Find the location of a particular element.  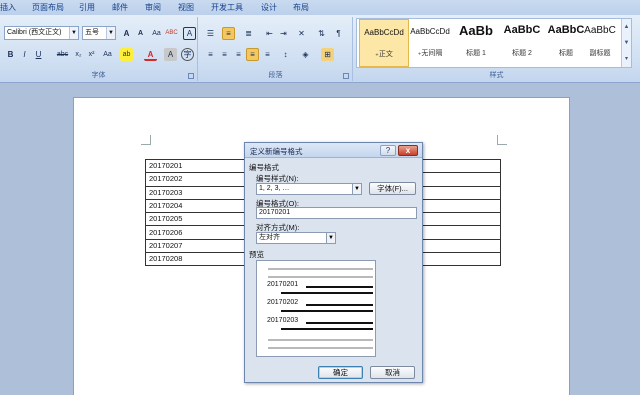

underline-button: U is located at coordinates (38, 54).